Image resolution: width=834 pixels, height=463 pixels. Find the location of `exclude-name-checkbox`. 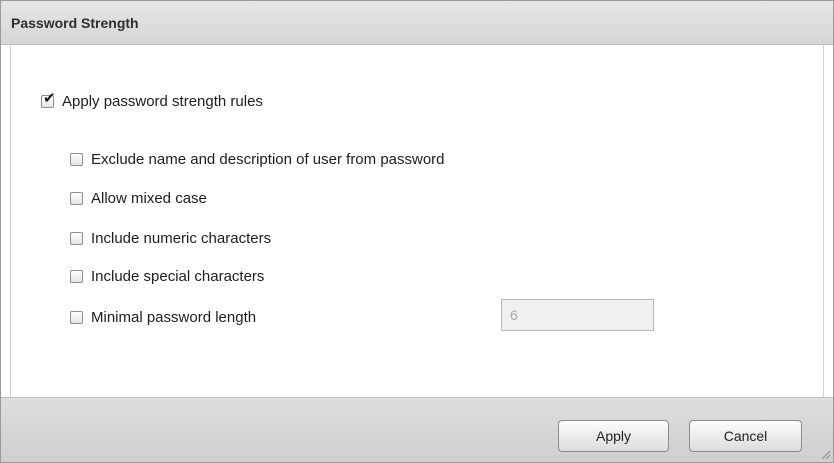

exclude-name-checkbox is located at coordinates (76, 159).